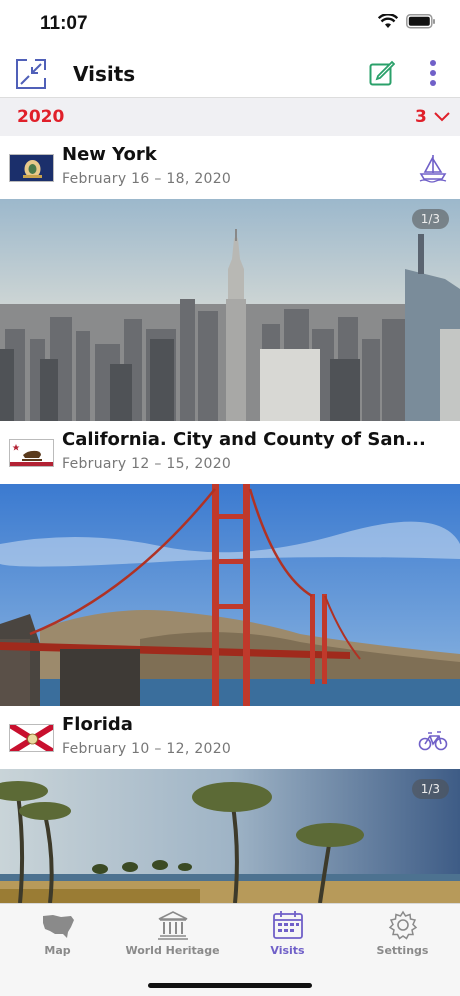 The image size is (460, 996). I want to click on calendar-icon, so click(288, 925).